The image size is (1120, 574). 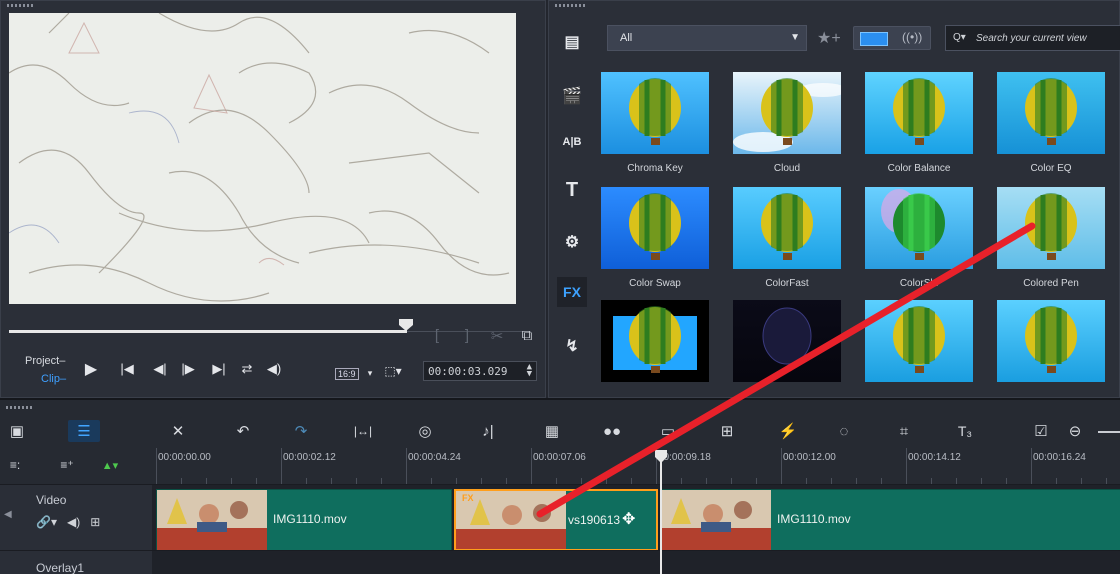 I want to click on track-tools: 🔗▾ ◀) ⊞, so click(x=68, y=522).